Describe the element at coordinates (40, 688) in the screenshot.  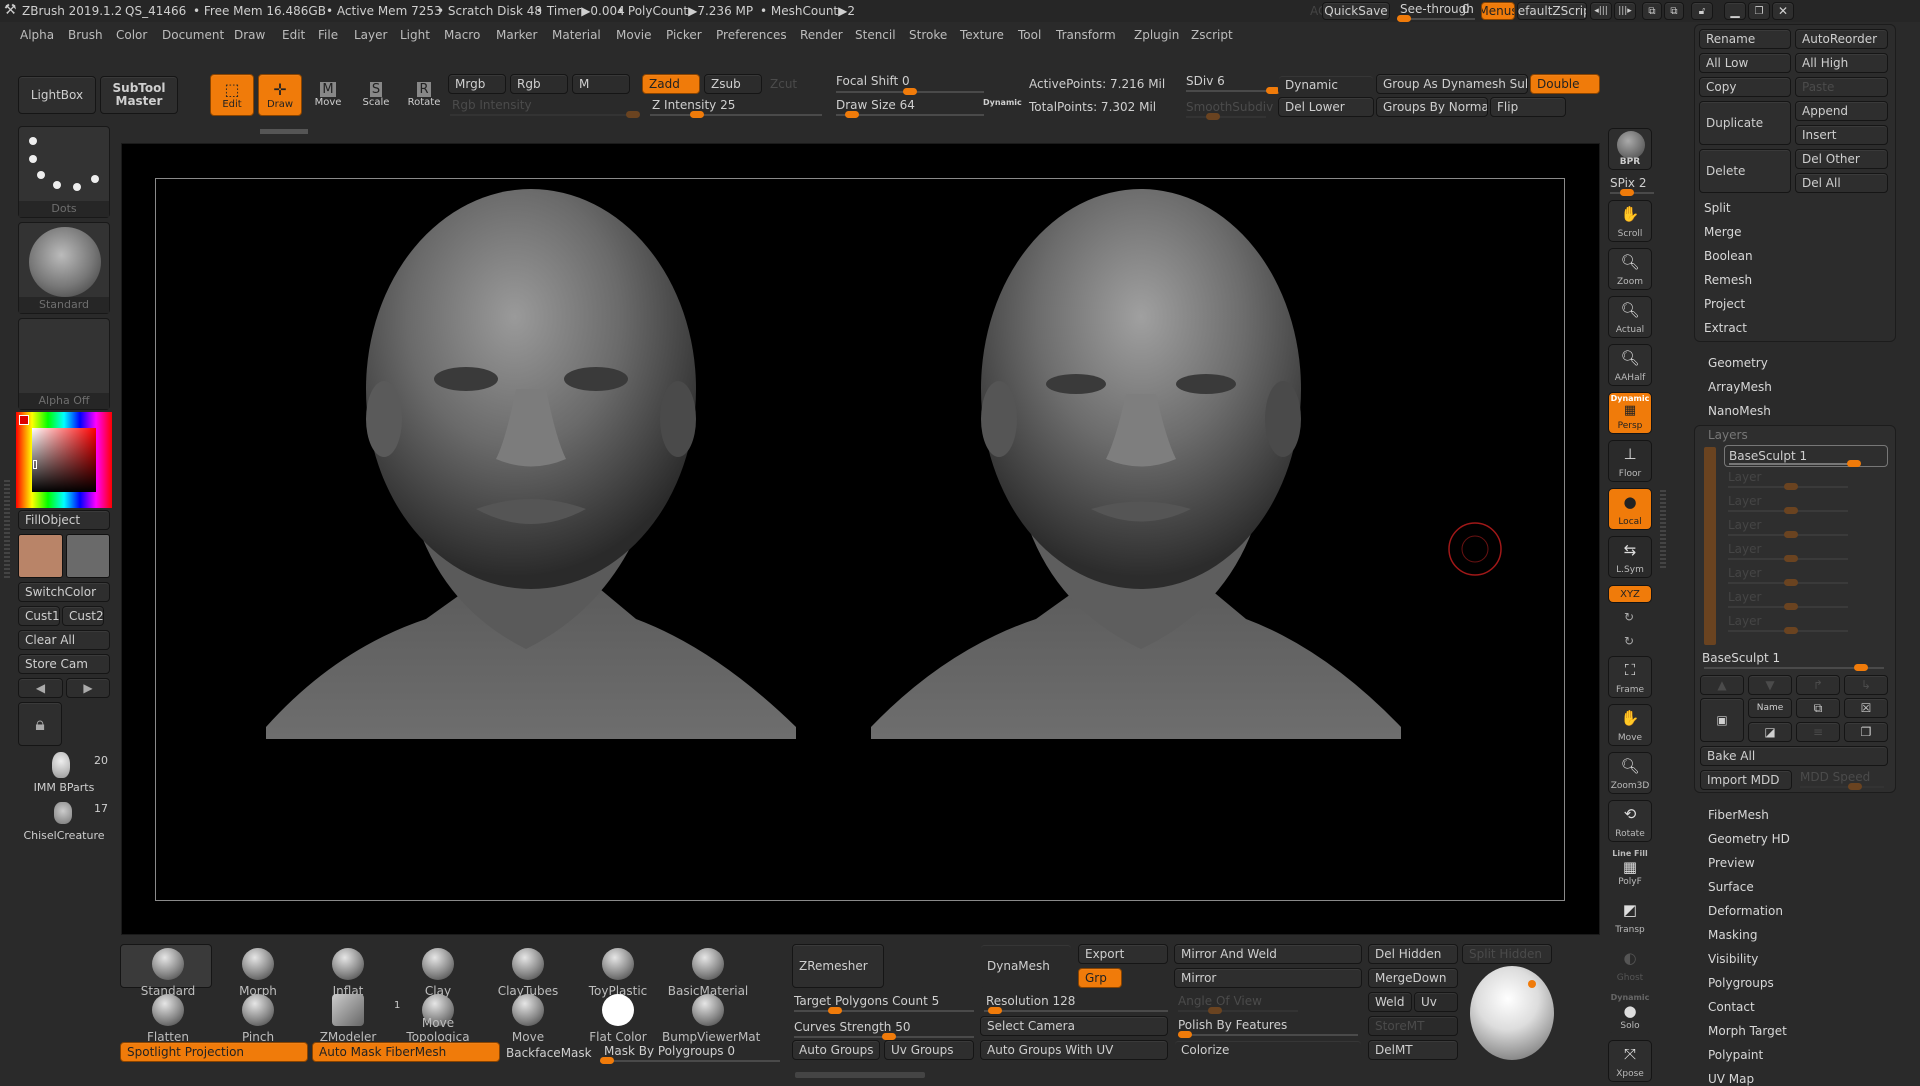
I see `prev-camera-button: ◀` at that location.